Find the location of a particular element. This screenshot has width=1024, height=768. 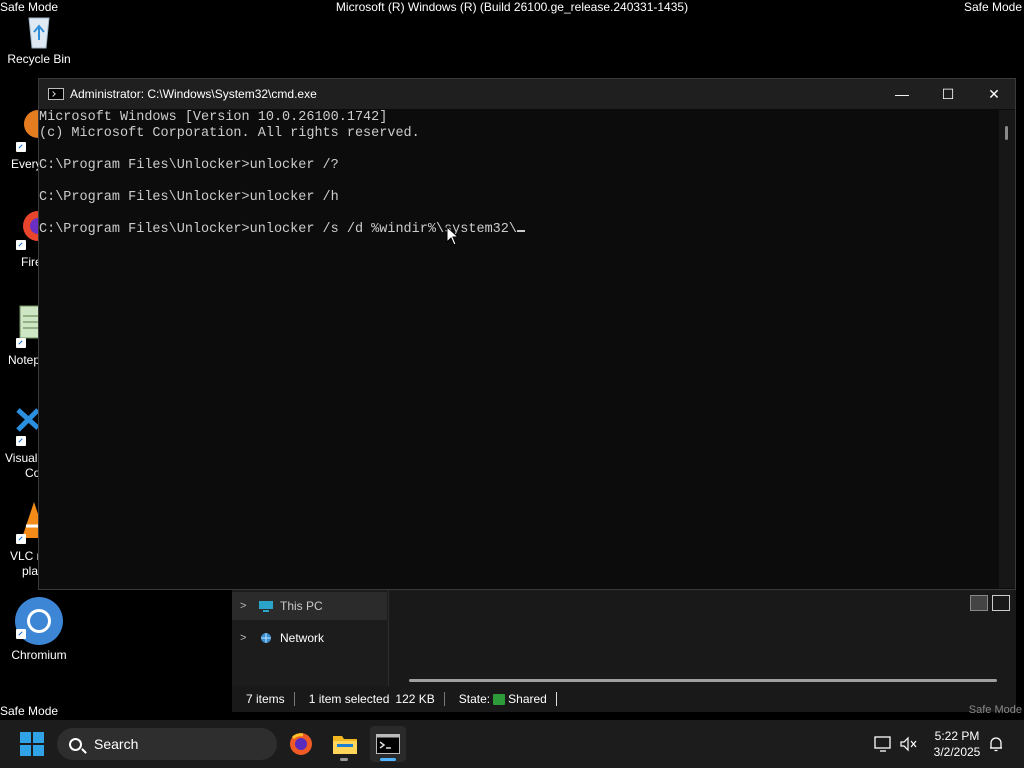

recycle-bin-icon is located at coordinates (39, 33).